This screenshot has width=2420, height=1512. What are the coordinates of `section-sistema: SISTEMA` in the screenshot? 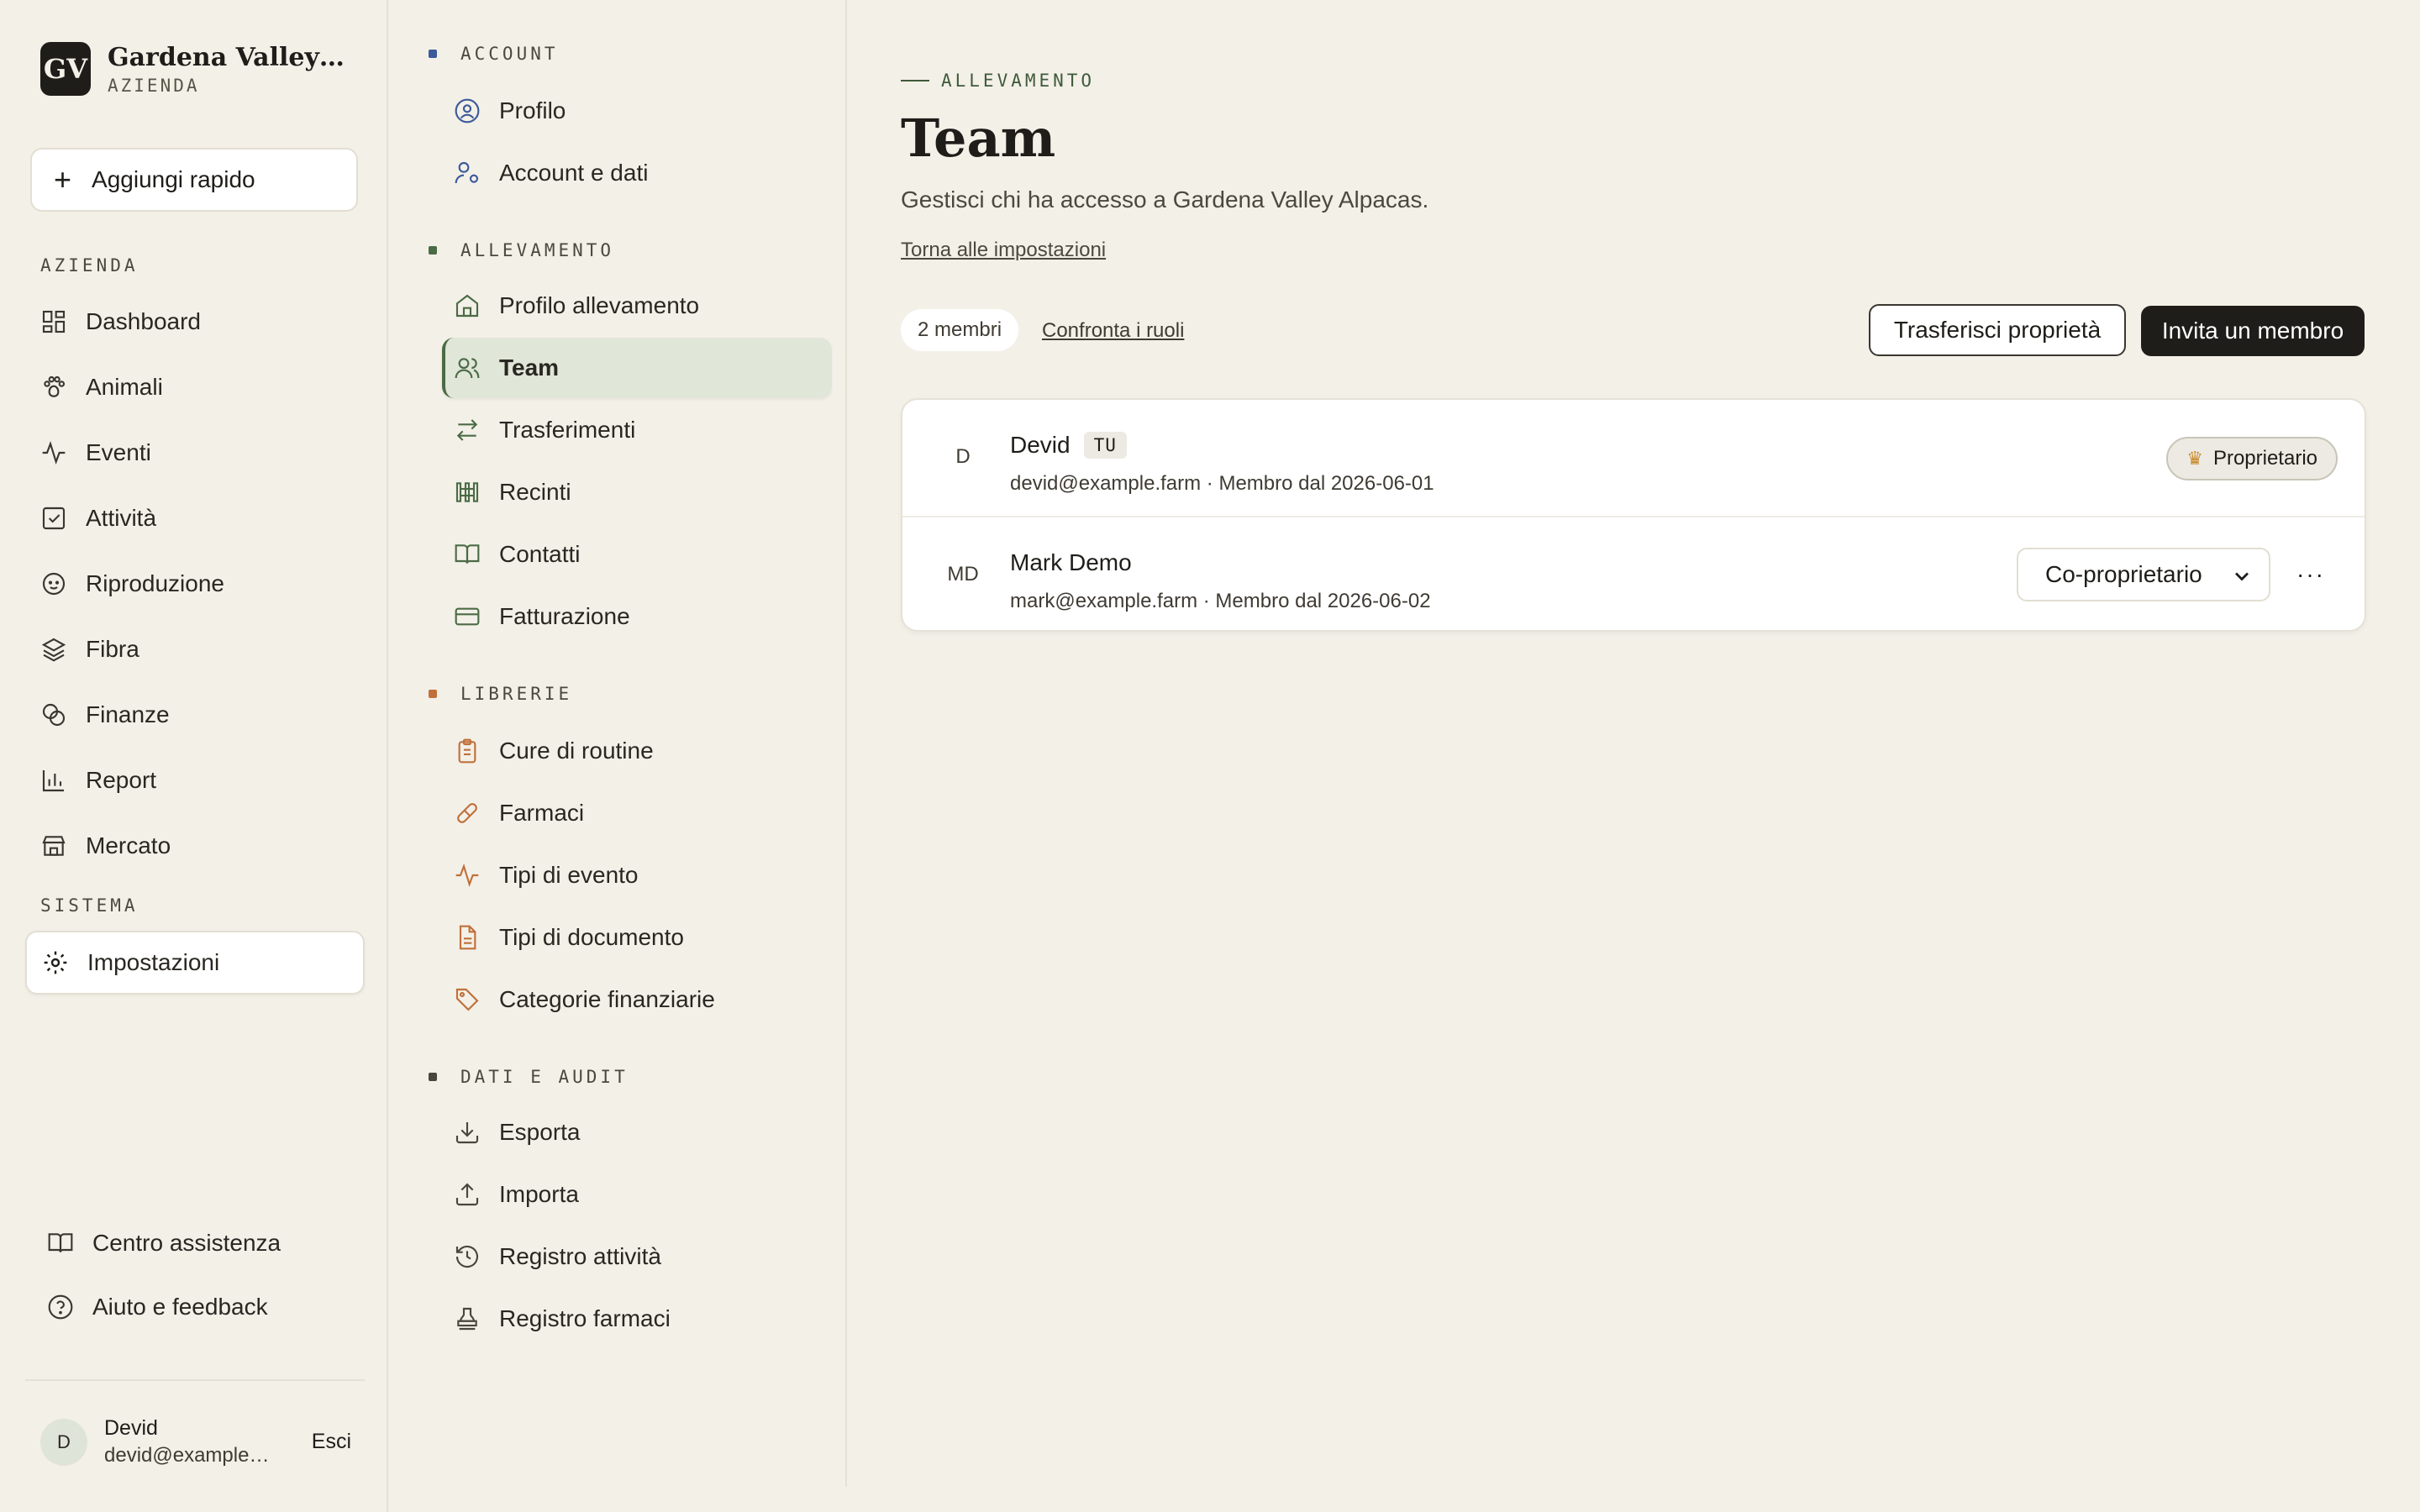 It's located at (90, 905).